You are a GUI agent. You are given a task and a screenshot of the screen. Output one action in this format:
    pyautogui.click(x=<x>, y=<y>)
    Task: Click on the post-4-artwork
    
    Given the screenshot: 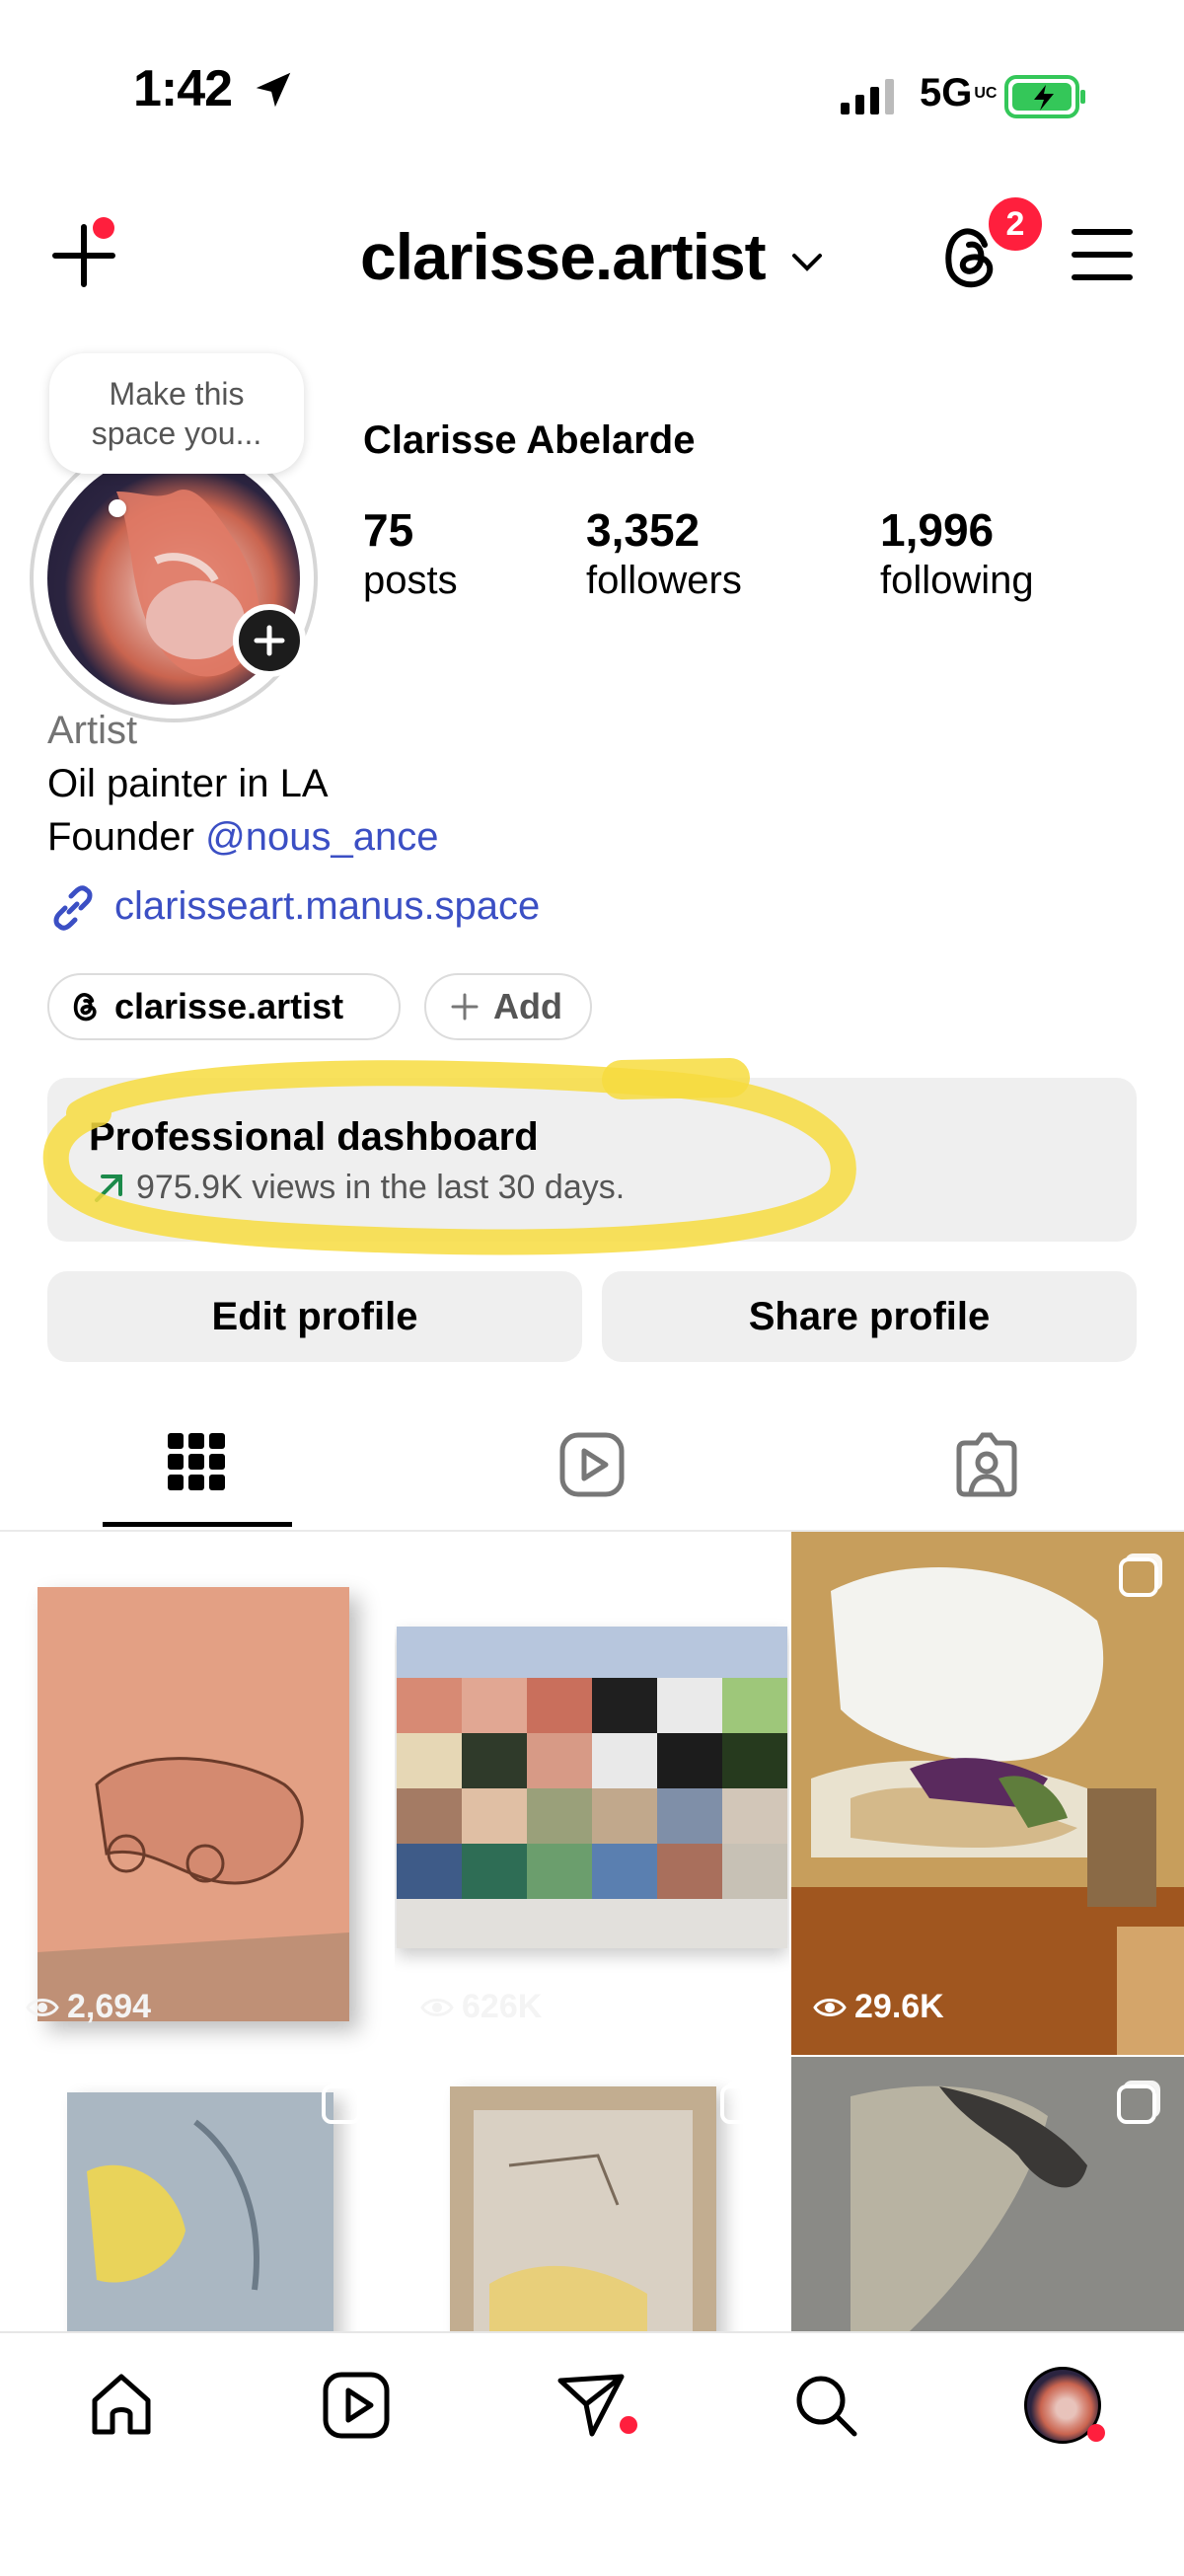 What is the action you would take?
    pyautogui.click(x=200, y=2211)
    